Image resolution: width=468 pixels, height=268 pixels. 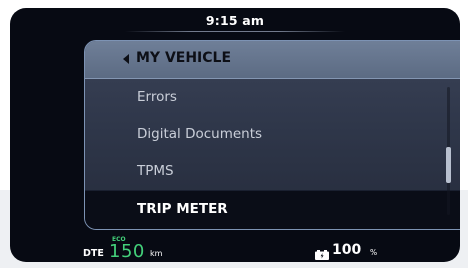 I want to click on dte-label: DTE, so click(x=93, y=253).